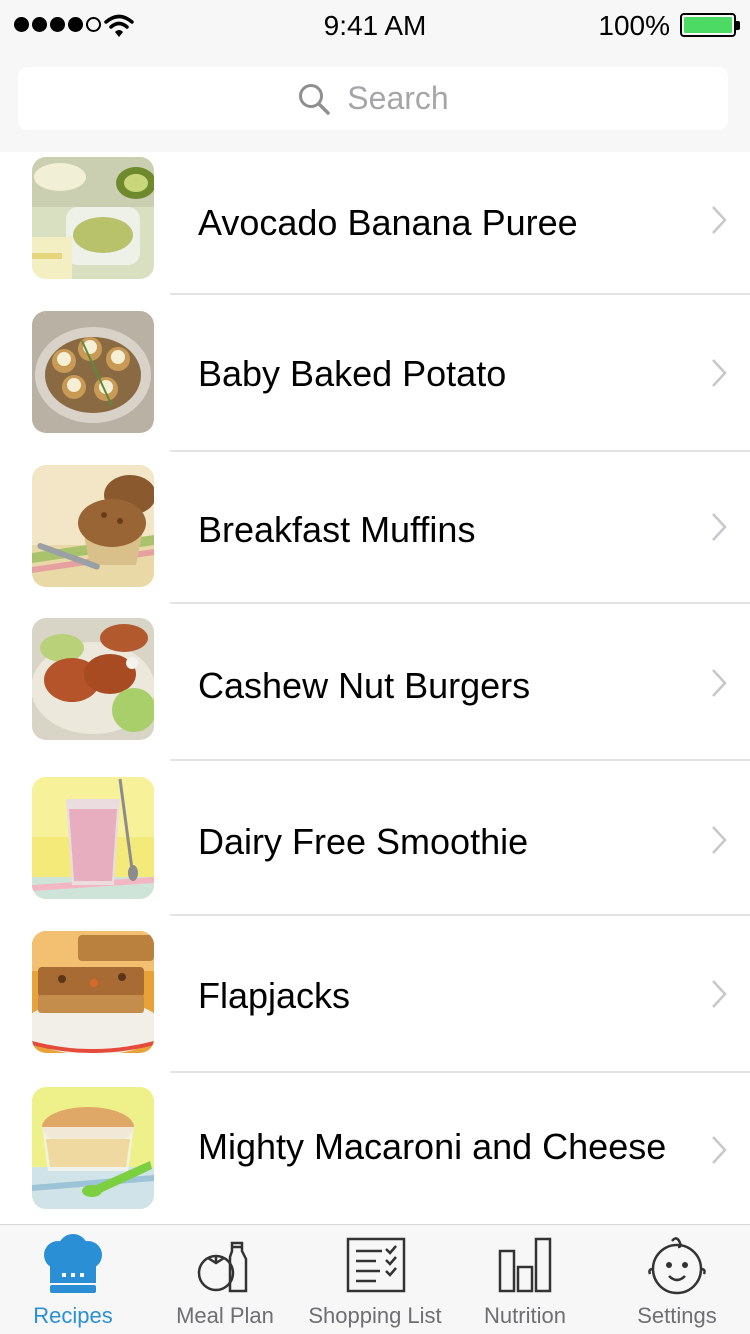 The image size is (750, 1334). What do you see at coordinates (634, 25) in the screenshot?
I see `battery-percent: 100%` at bounding box center [634, 25].